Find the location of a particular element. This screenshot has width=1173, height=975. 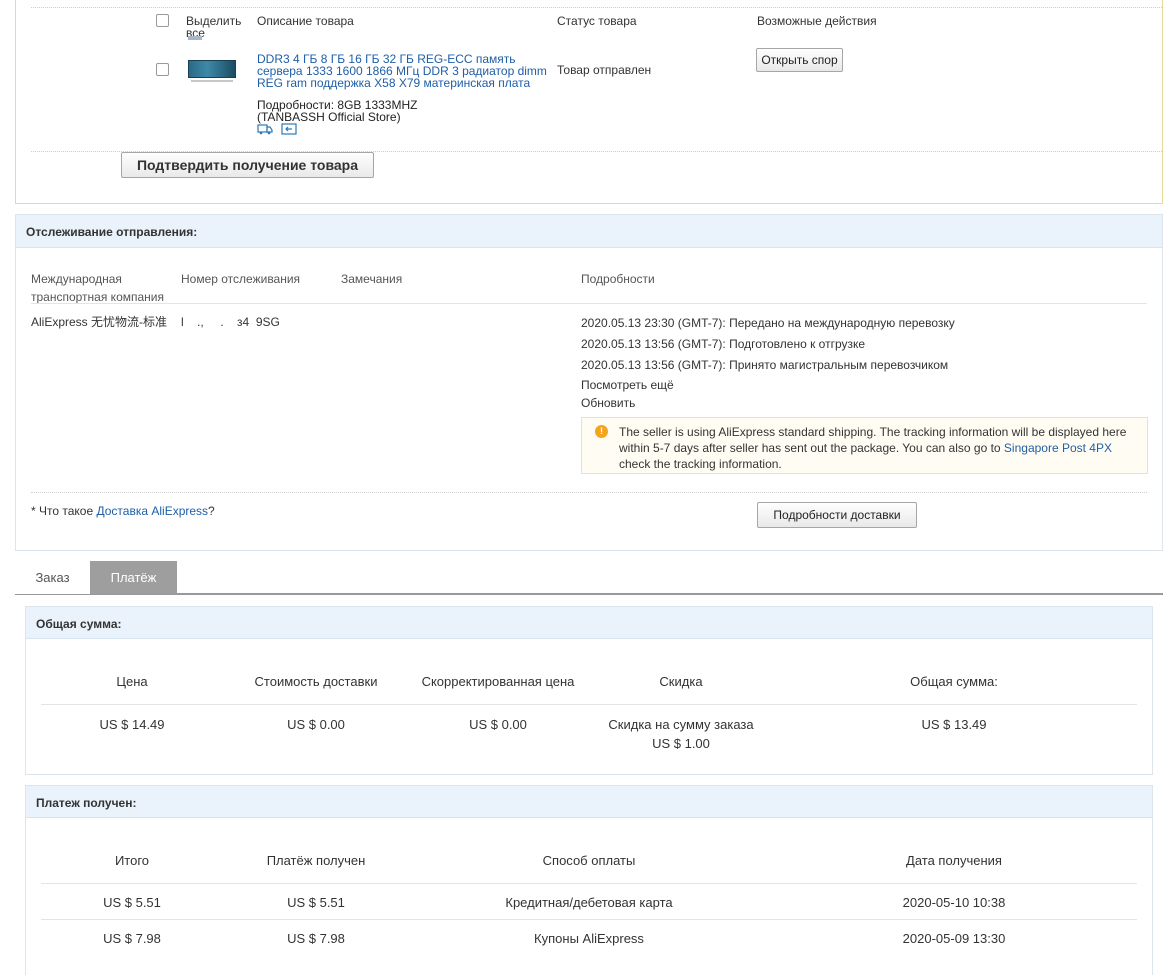

product-thumbnail-caption is located at coordinates (212, 81).